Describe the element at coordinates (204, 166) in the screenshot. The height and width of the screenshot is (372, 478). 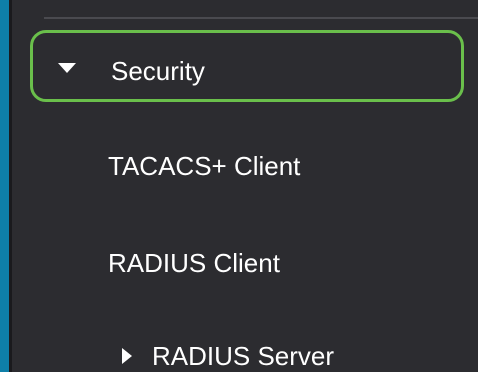
I see `sidebar-item-tacacs-client: TACACS+ Client` at that location.